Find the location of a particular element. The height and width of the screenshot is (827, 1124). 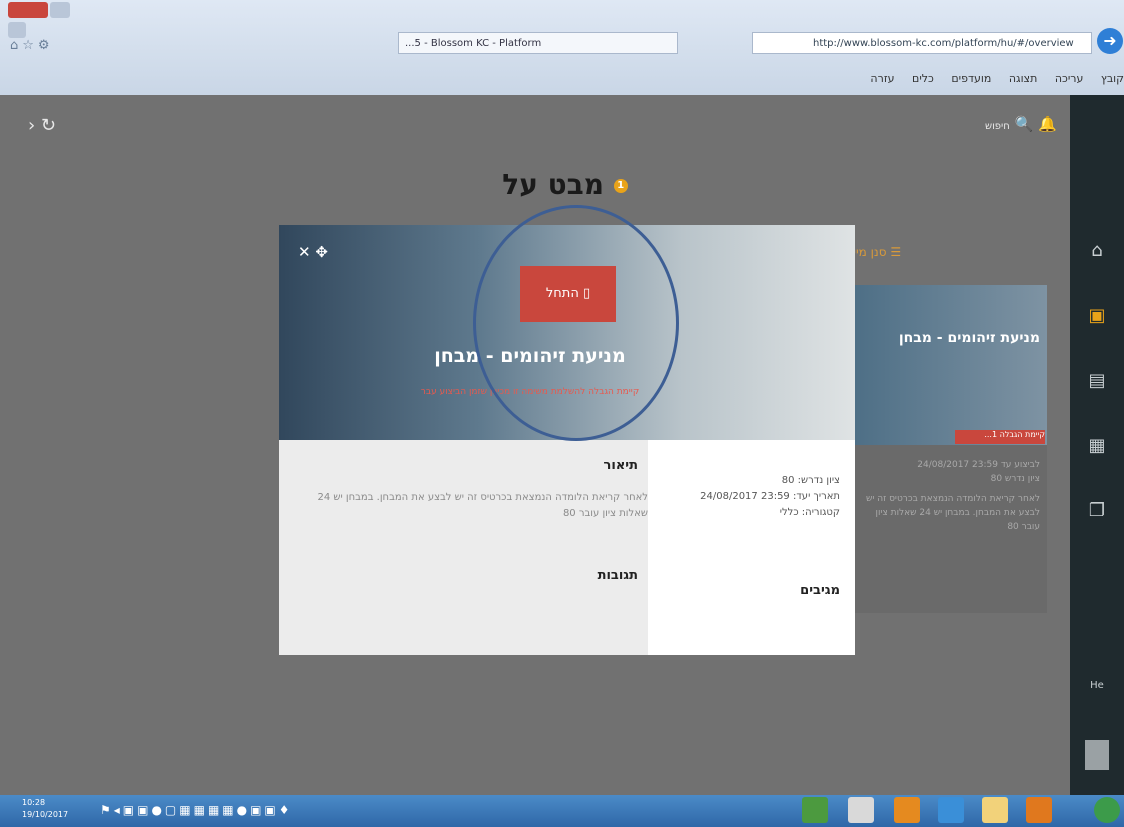

comments-title: תגובות is located at coordinates (617, 575).